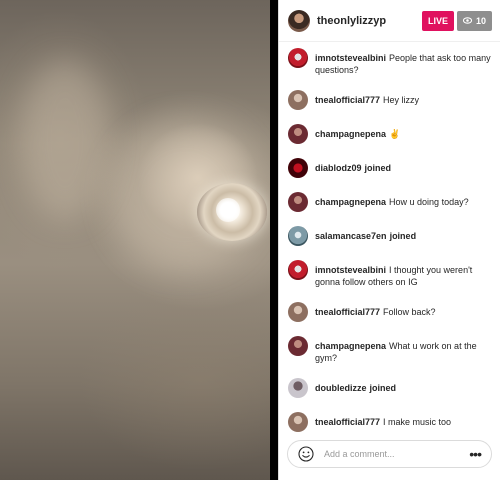 This screenshot has width=500, height=480. I want to click on comment-item: champagnepena What u work on at the gym?, so click(390, 350).